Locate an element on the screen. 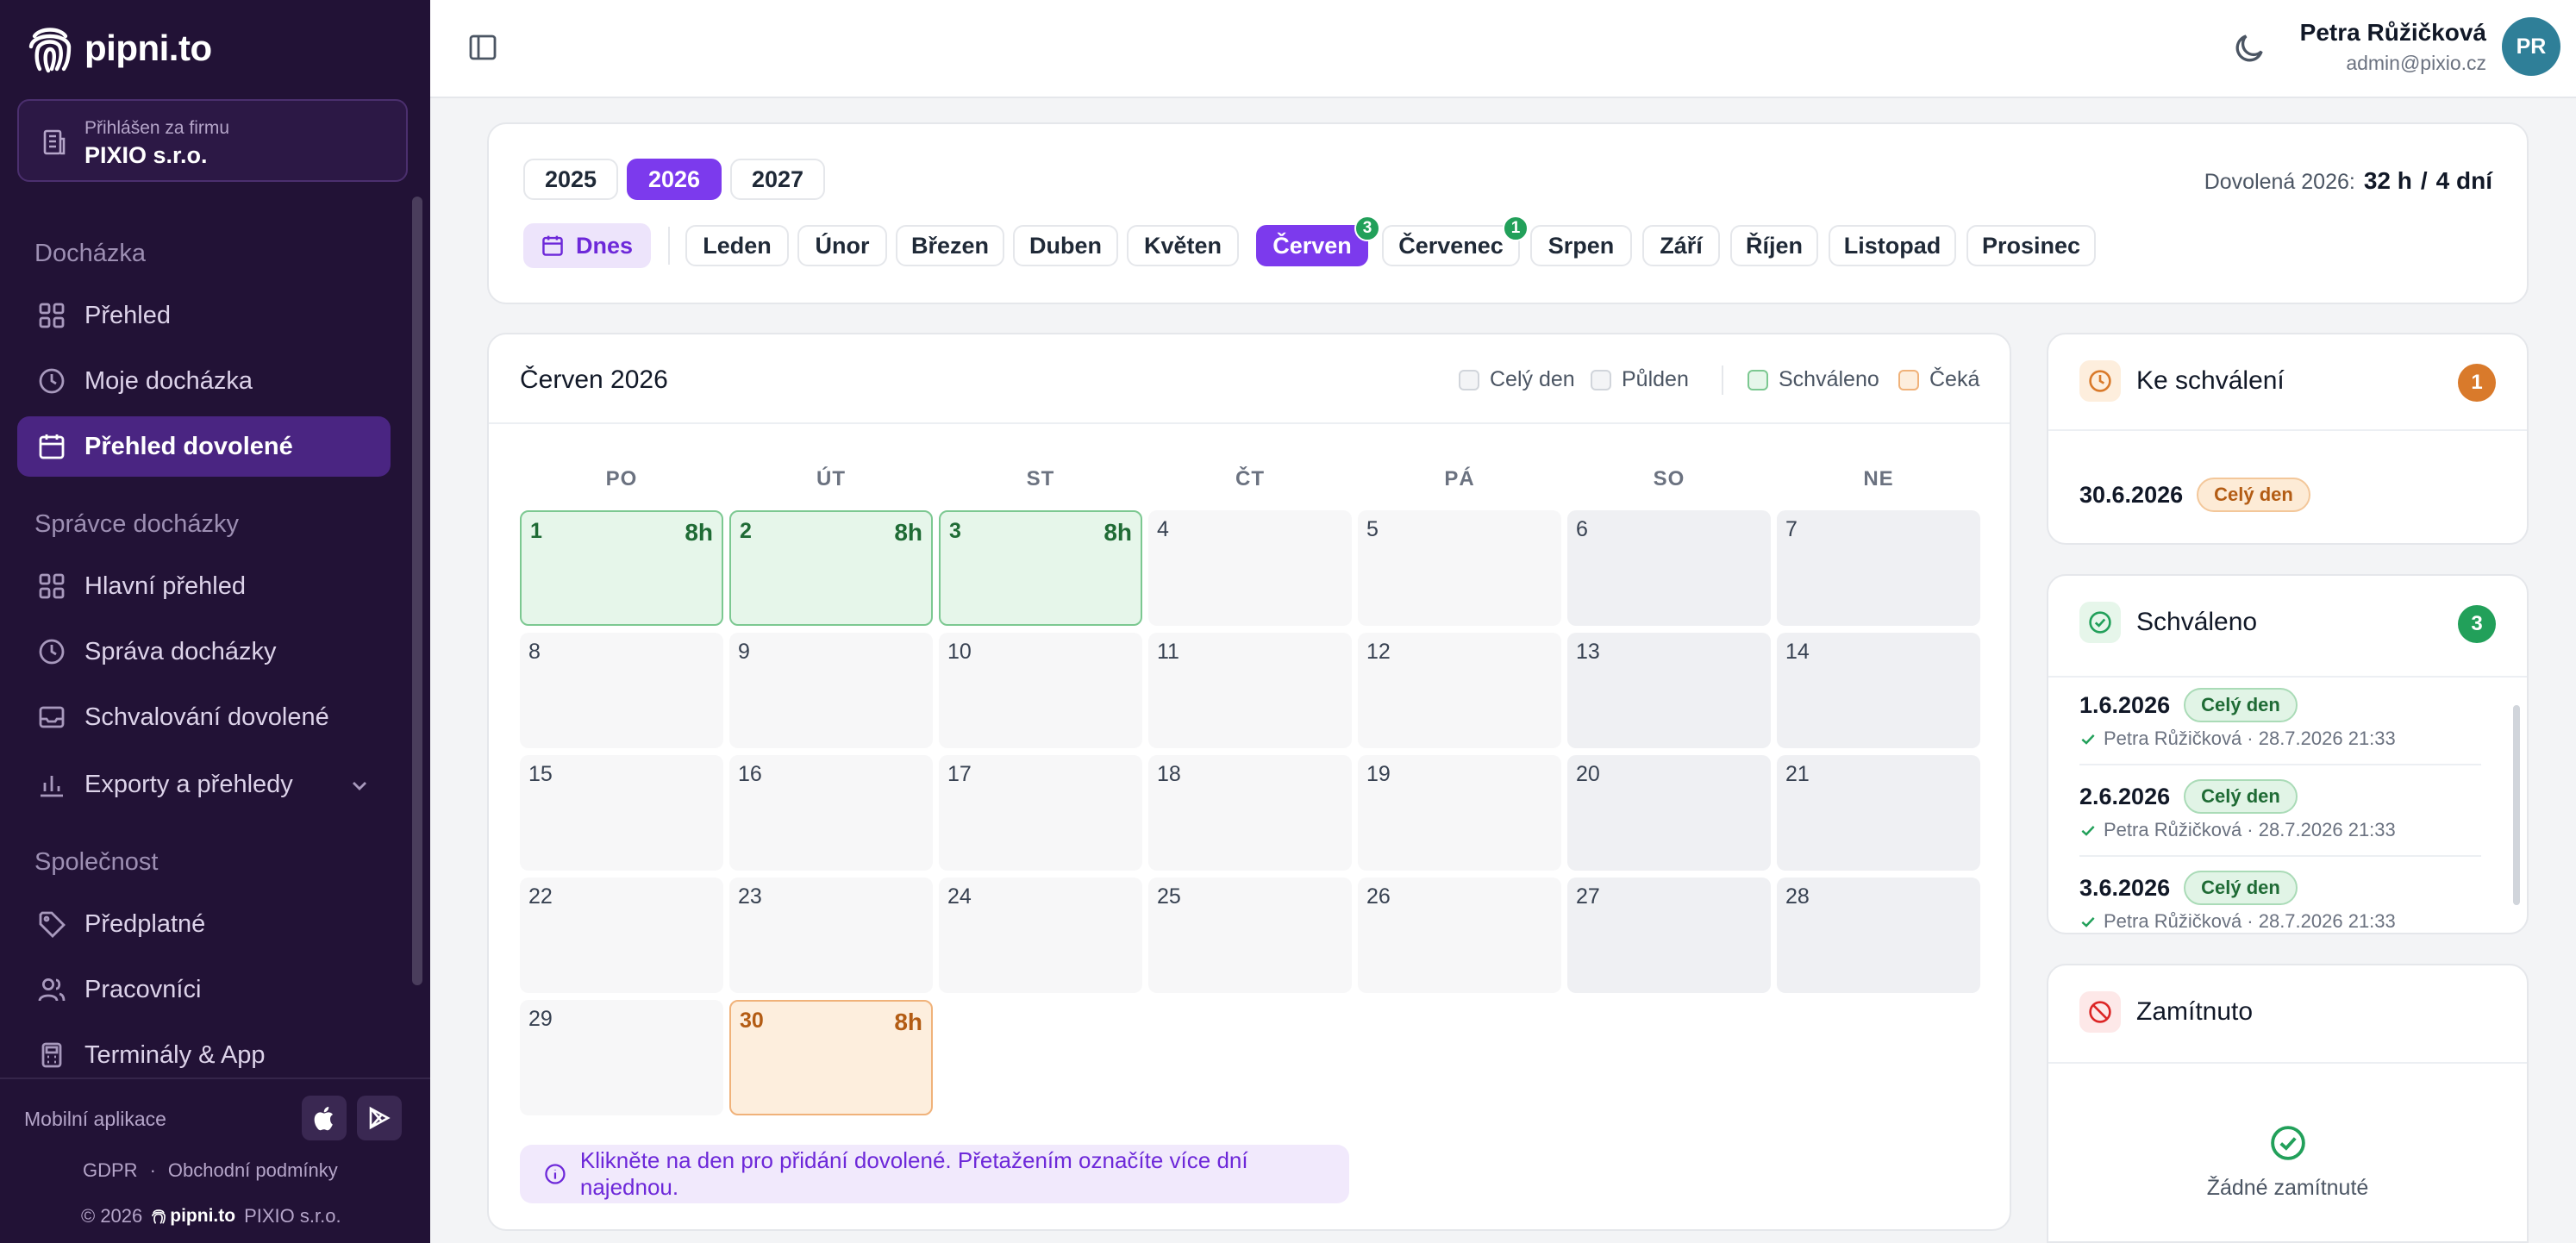  calendar-day-5: 5 is located at coordinates (1460, 568).